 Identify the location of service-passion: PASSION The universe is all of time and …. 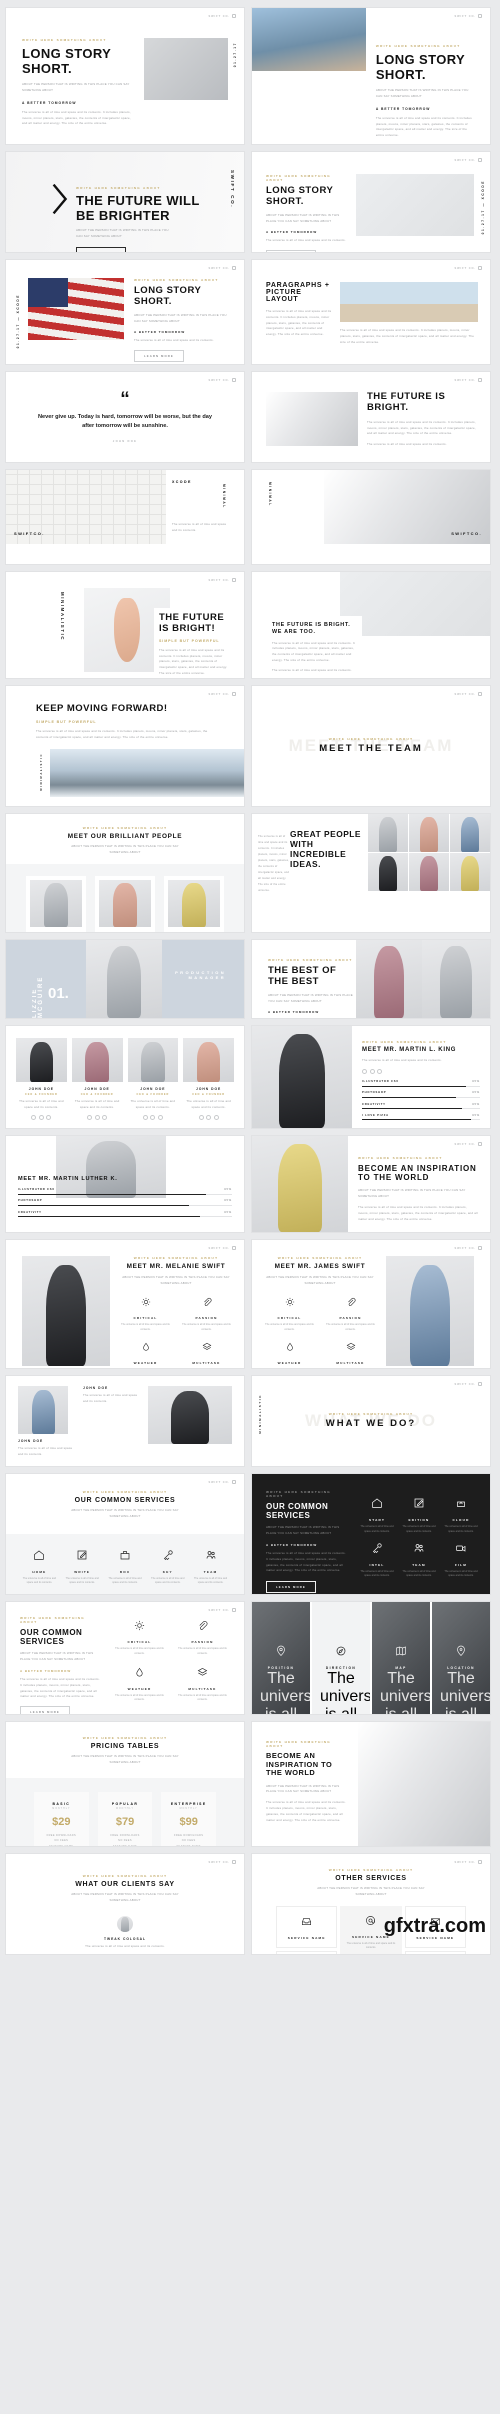
(202, 1637).